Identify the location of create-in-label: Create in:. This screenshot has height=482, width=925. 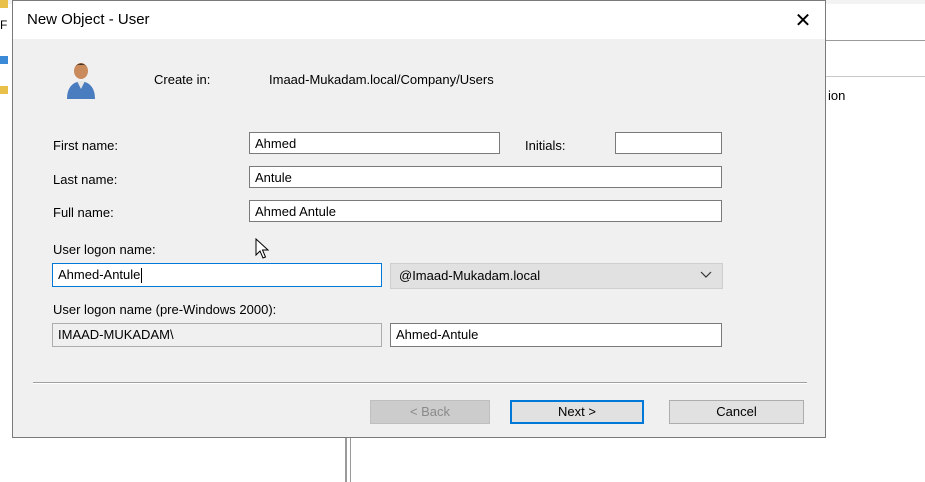
(182, 79).